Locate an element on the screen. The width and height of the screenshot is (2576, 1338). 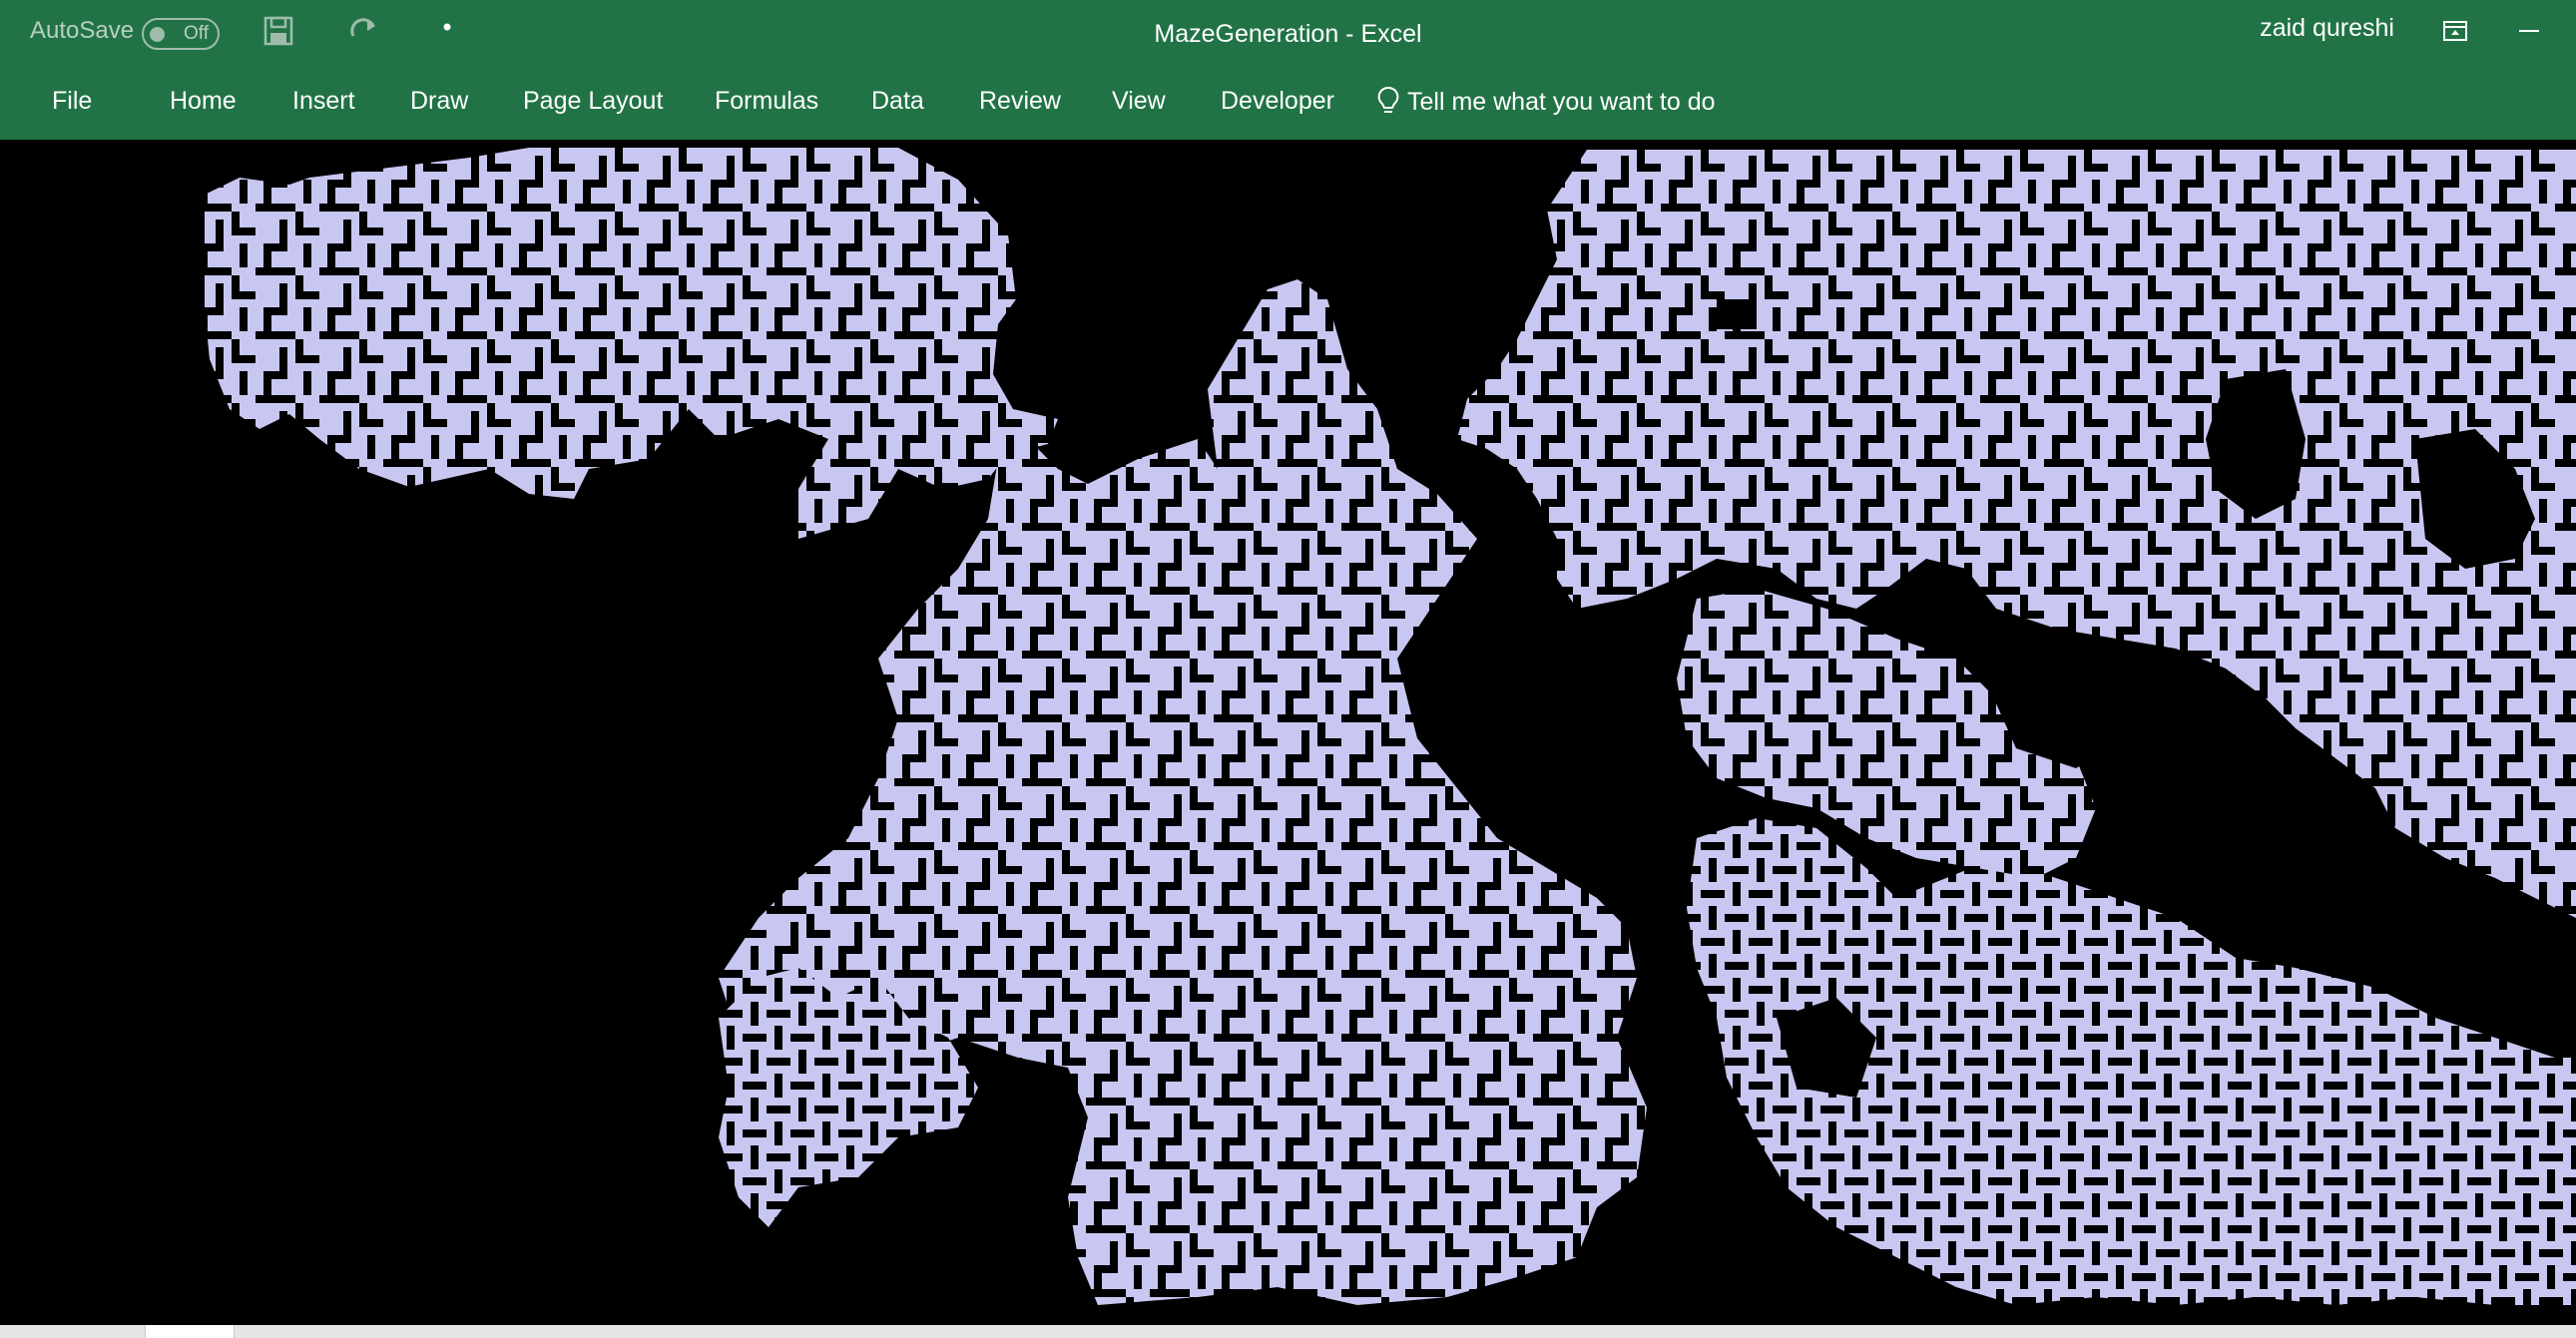
tab-home: Home is located at coordinates (203, 101).